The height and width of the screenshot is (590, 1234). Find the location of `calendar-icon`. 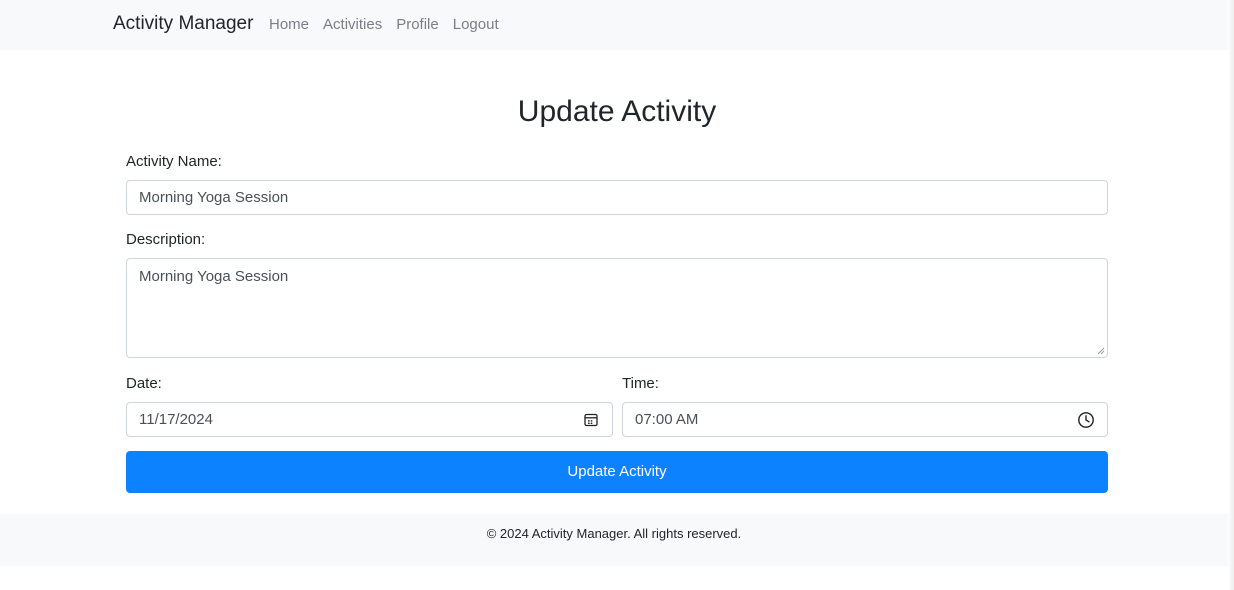

calendar-icon is located at coordinates (591, 420).